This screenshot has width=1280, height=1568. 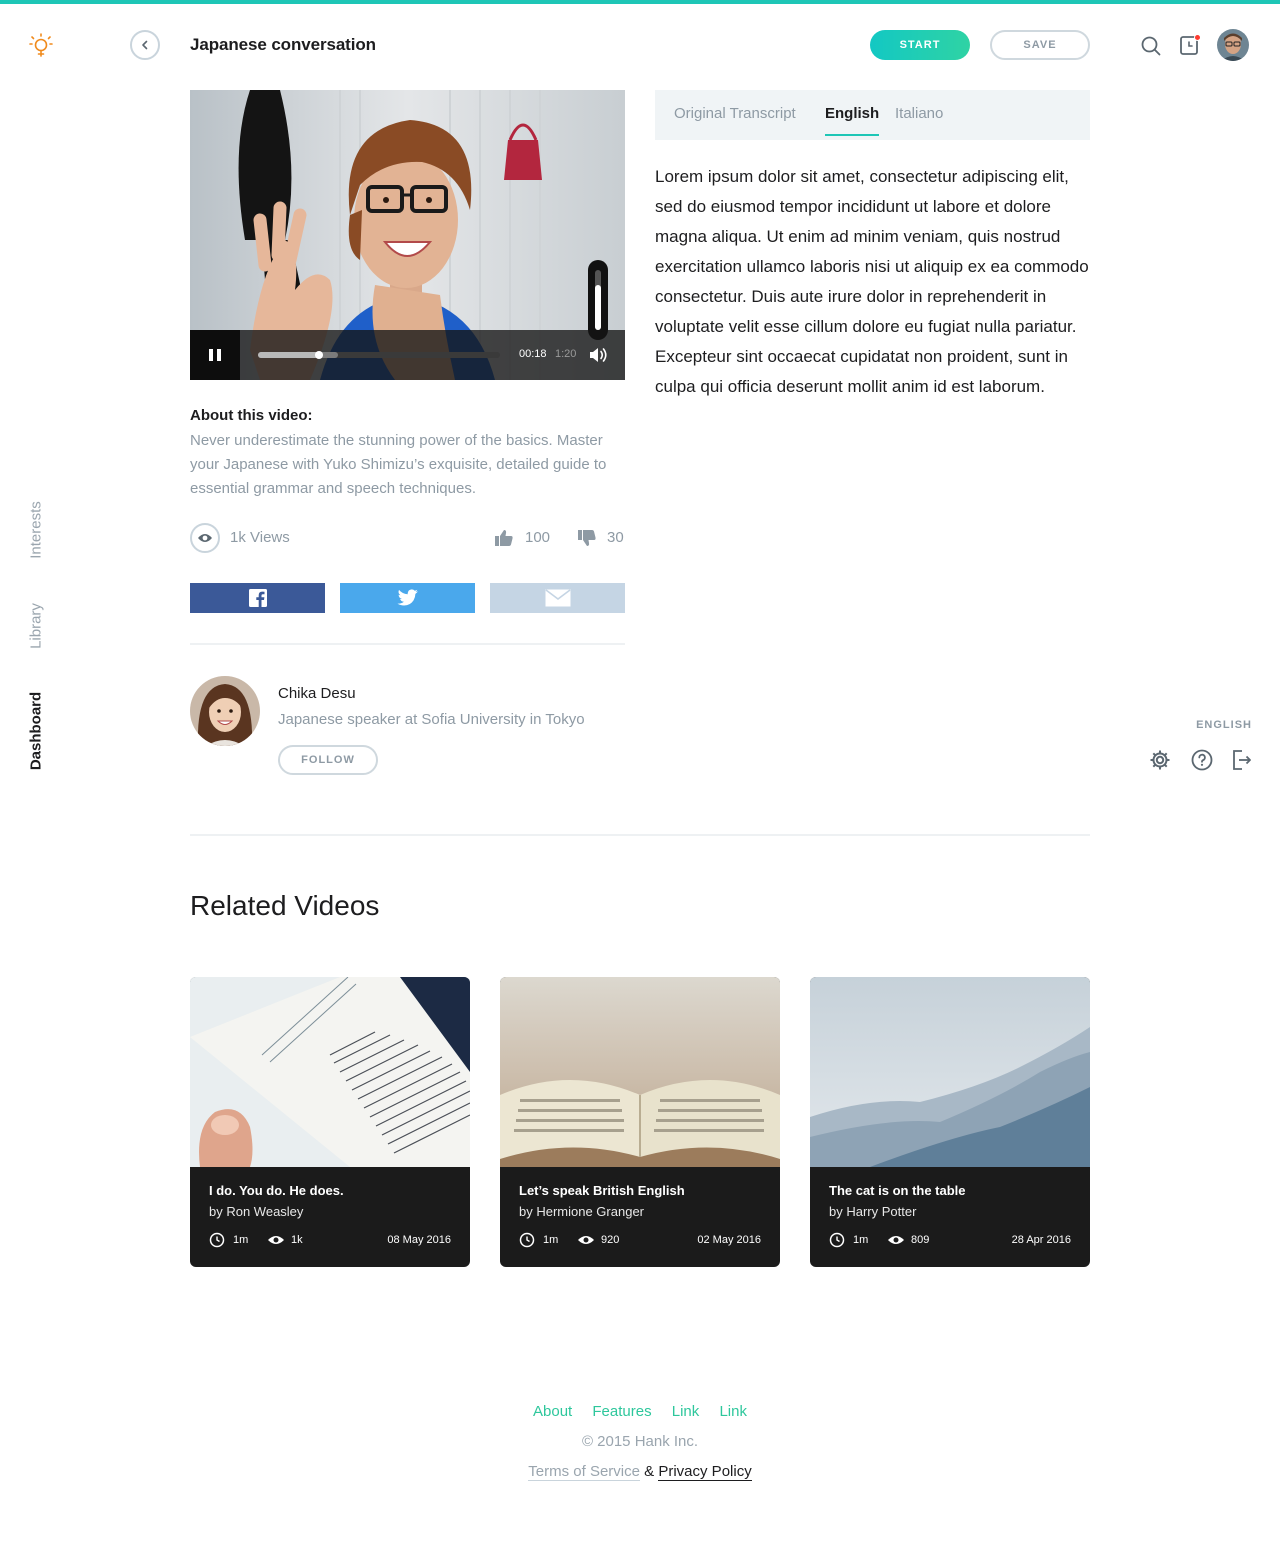 I want to click on card-author: by Hermione Granger, so click(x=581, y=1211).